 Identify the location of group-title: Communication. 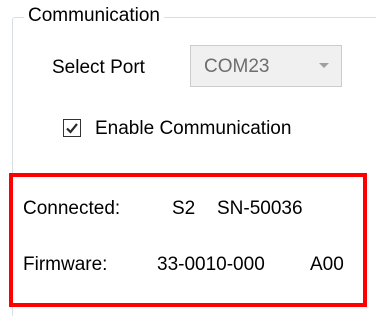
(94, 16).